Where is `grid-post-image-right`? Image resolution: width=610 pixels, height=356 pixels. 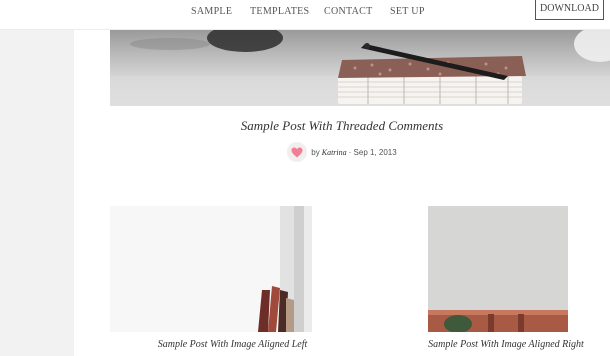
grid-post-image-right is located at coordinates (498, 269).